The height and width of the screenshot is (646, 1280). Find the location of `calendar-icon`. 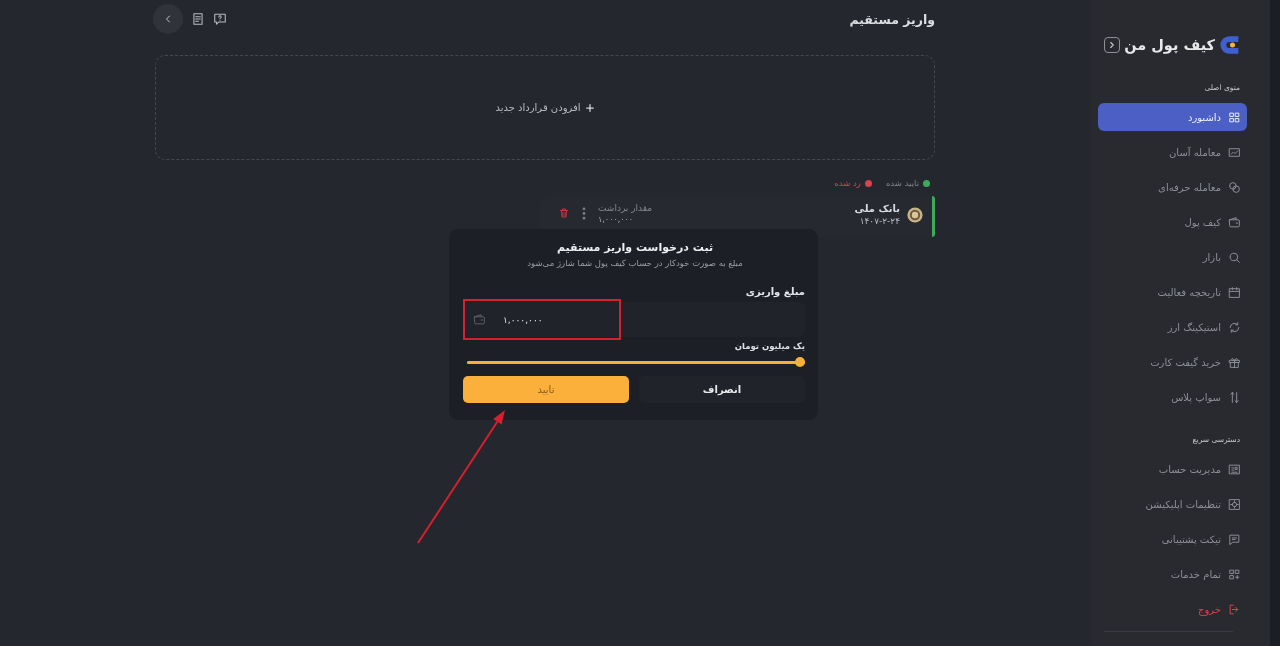

calendar-icon is located at coordinates (1234, 292).